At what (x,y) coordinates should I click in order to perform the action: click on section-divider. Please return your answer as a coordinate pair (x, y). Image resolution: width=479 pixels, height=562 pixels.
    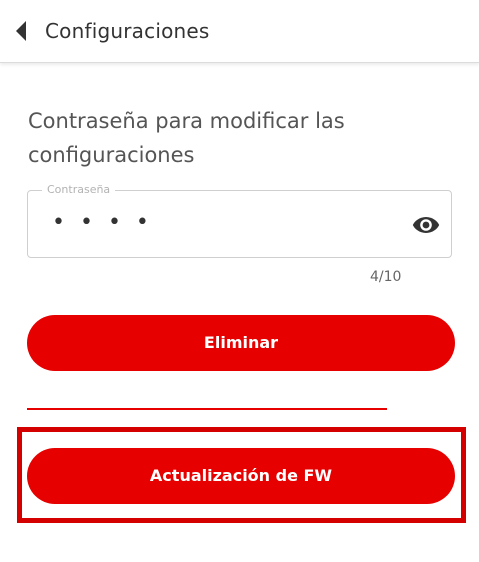
    Looking at the image, I should click on (207, 409).